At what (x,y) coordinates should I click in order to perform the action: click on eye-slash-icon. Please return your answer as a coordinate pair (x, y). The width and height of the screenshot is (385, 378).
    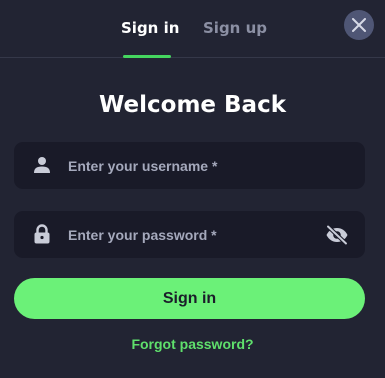
    Looking at the image, I should click on (337, 235).